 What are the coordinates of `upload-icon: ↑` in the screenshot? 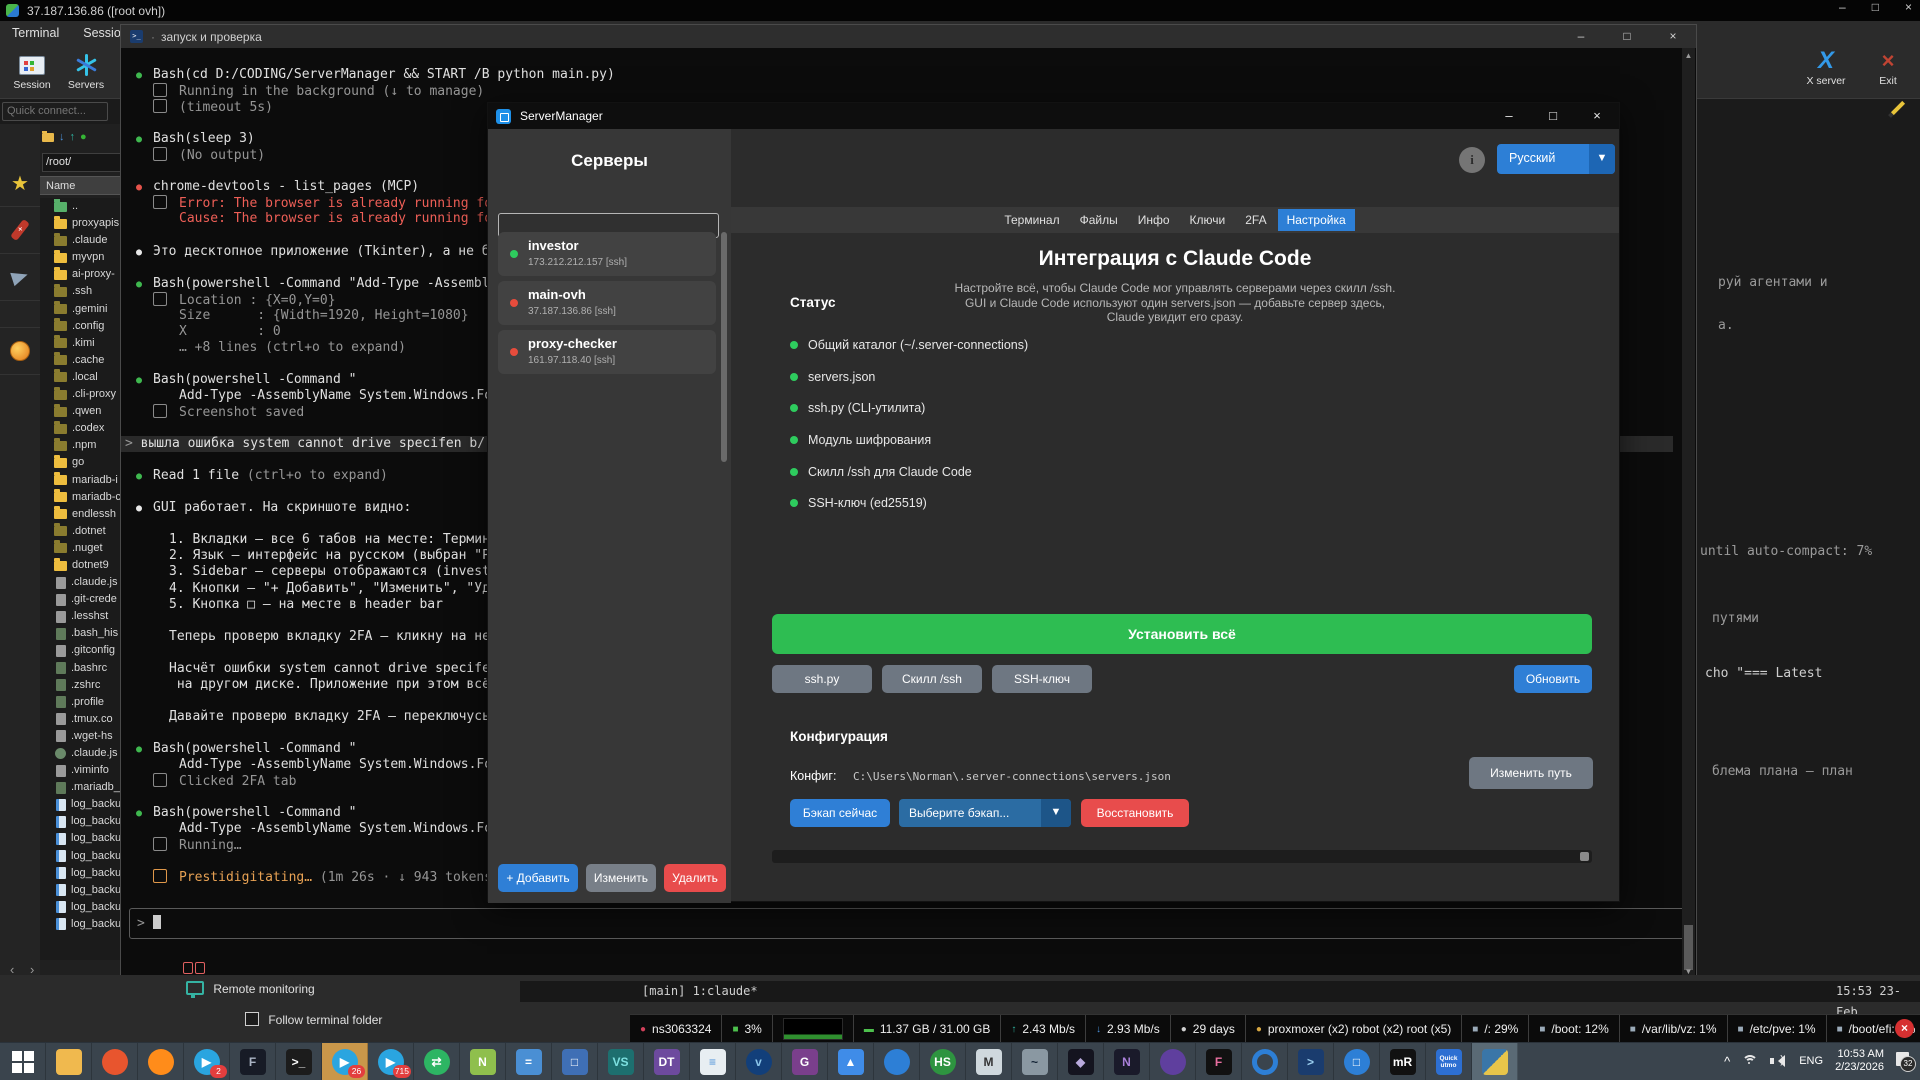 It's located at (73, 137).